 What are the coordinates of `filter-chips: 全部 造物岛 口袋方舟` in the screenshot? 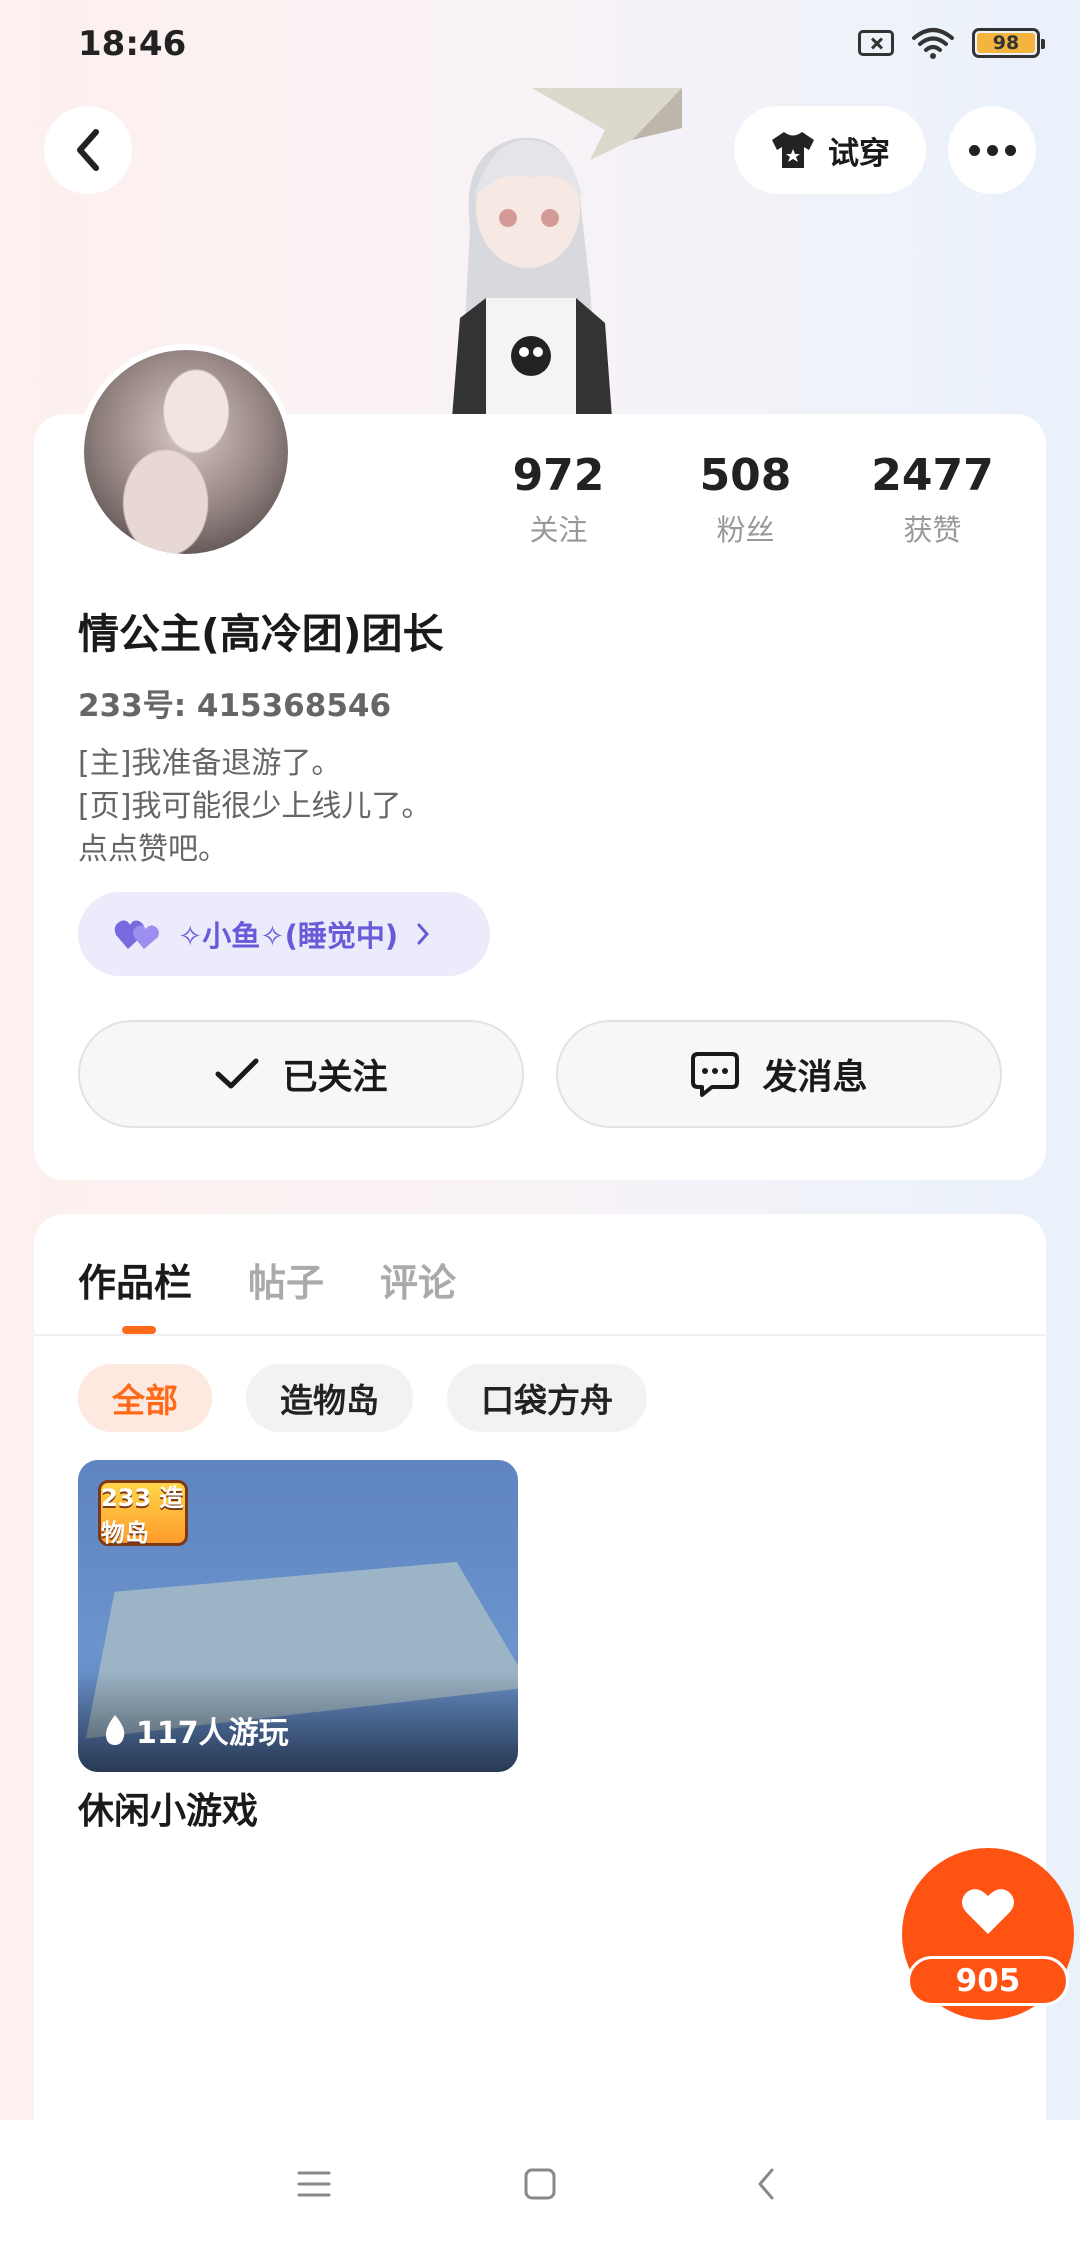 It's located at (362, 1398).